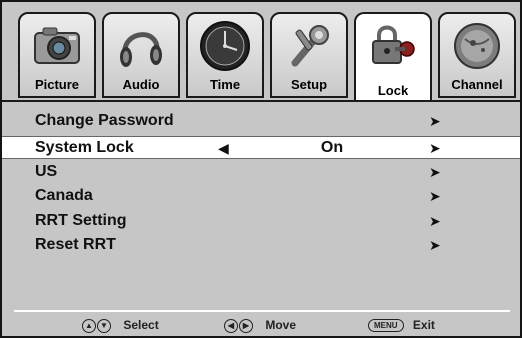  What do you see at coordinates (332, 147) in the screenshot?
I see `system-lock-value: On` at bounding box center [332, 147].